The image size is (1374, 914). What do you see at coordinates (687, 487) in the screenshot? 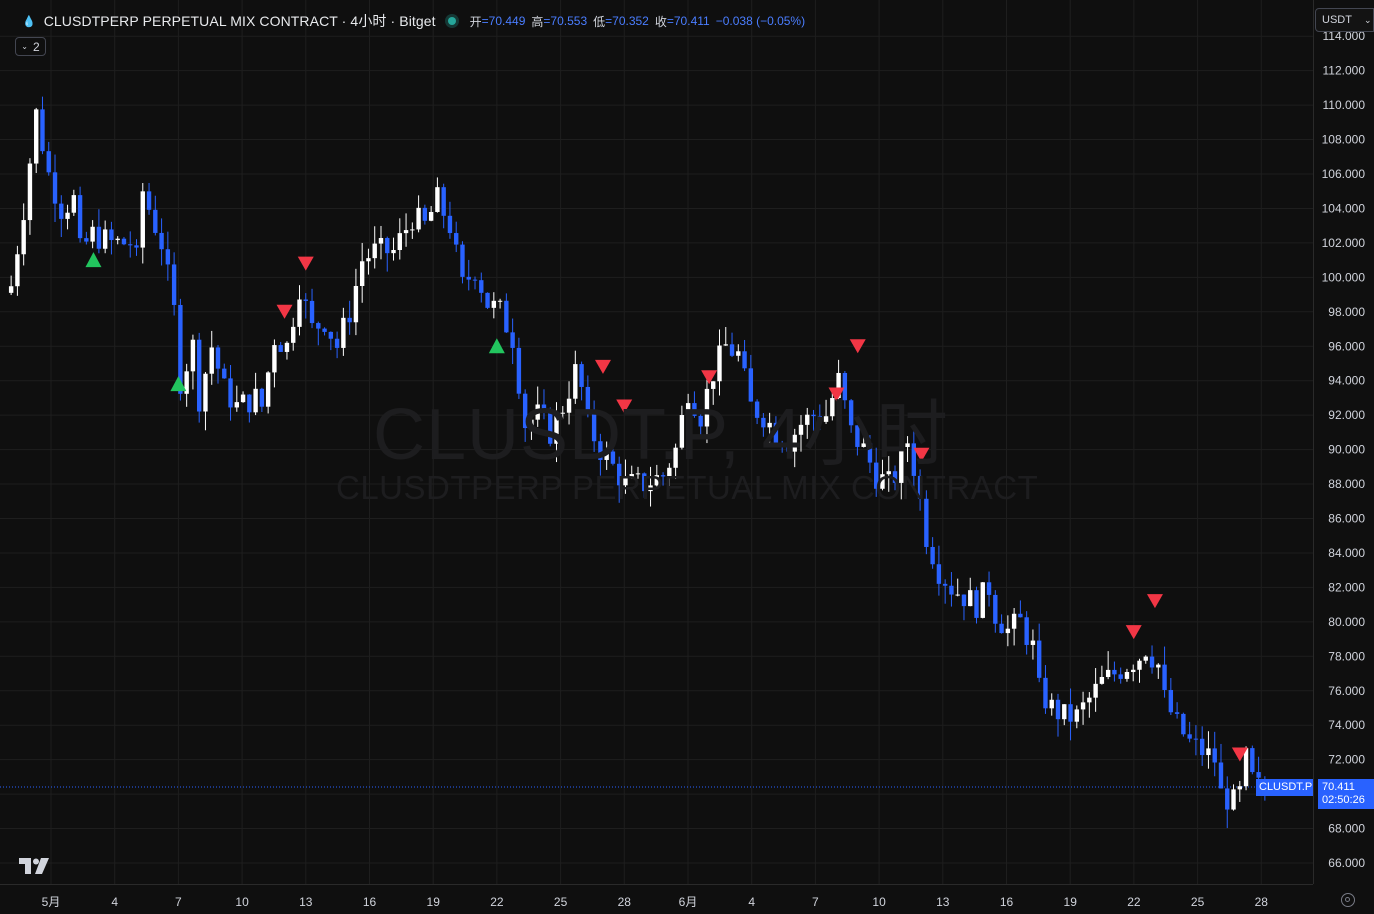
I see `watermark-description: CLUSDTPERP PERPETUAL MIX CONTRACT` at bounding box center [687, 487].